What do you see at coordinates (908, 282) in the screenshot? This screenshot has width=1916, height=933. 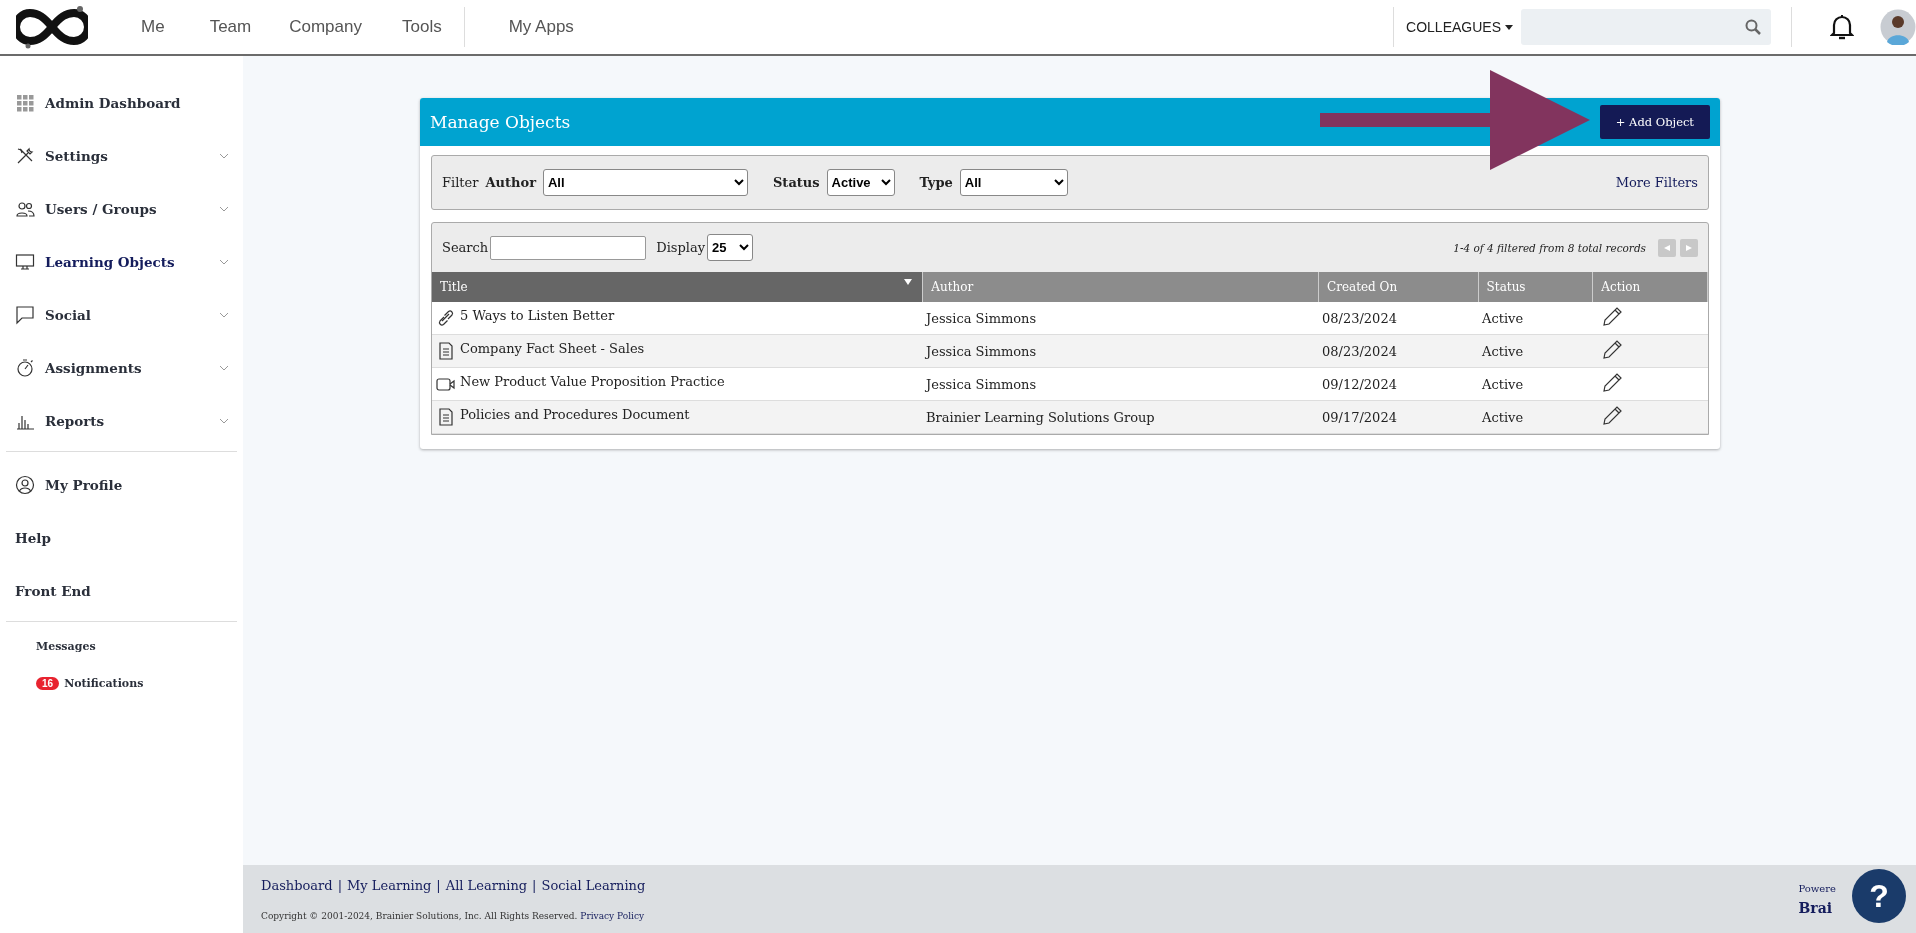 I see `sort-icon` at bounding box center [908, 282].